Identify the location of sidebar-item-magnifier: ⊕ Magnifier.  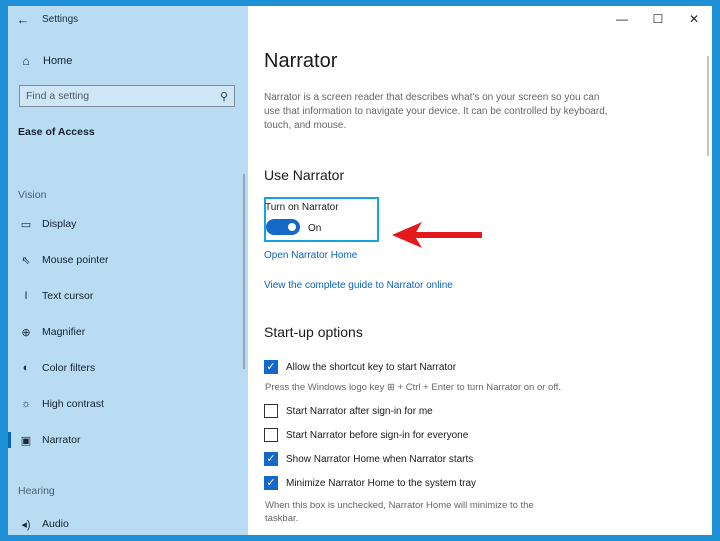
(128, 332).